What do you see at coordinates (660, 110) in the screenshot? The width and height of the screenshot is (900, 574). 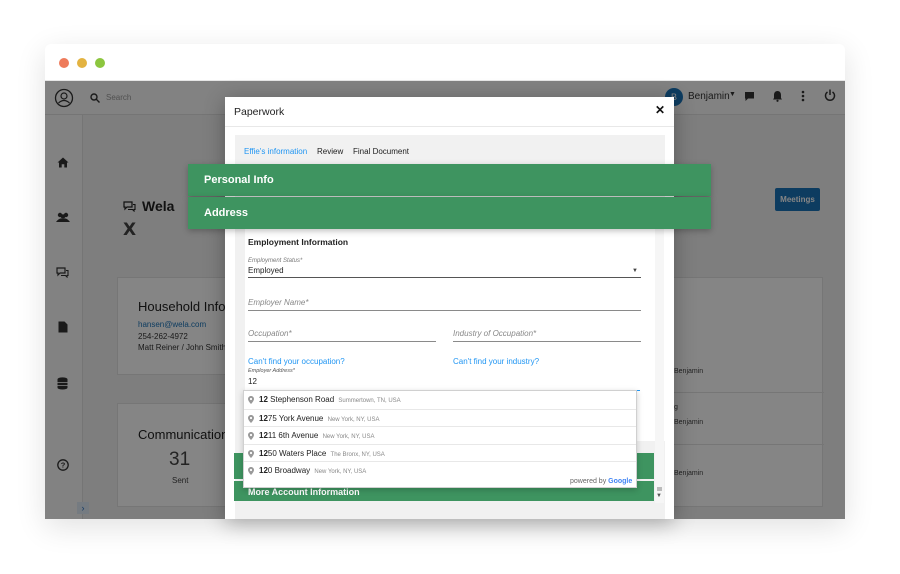 I see `close-icon: ✕` at bounding box center [660, 110].